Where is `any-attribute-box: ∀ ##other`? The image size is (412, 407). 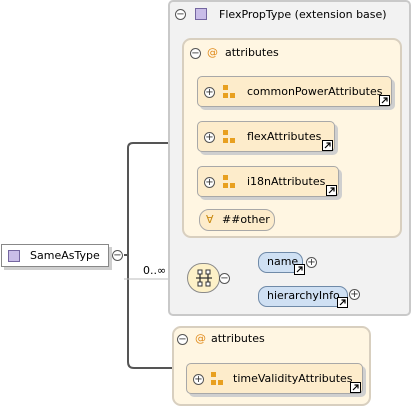
any-attribute-box: ∀ ##other is located at coordinates (237, 220).